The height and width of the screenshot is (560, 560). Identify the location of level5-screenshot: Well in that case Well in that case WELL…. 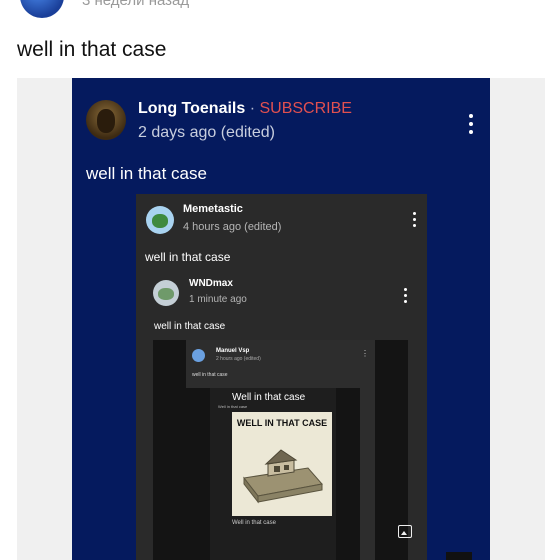
(273, 474).